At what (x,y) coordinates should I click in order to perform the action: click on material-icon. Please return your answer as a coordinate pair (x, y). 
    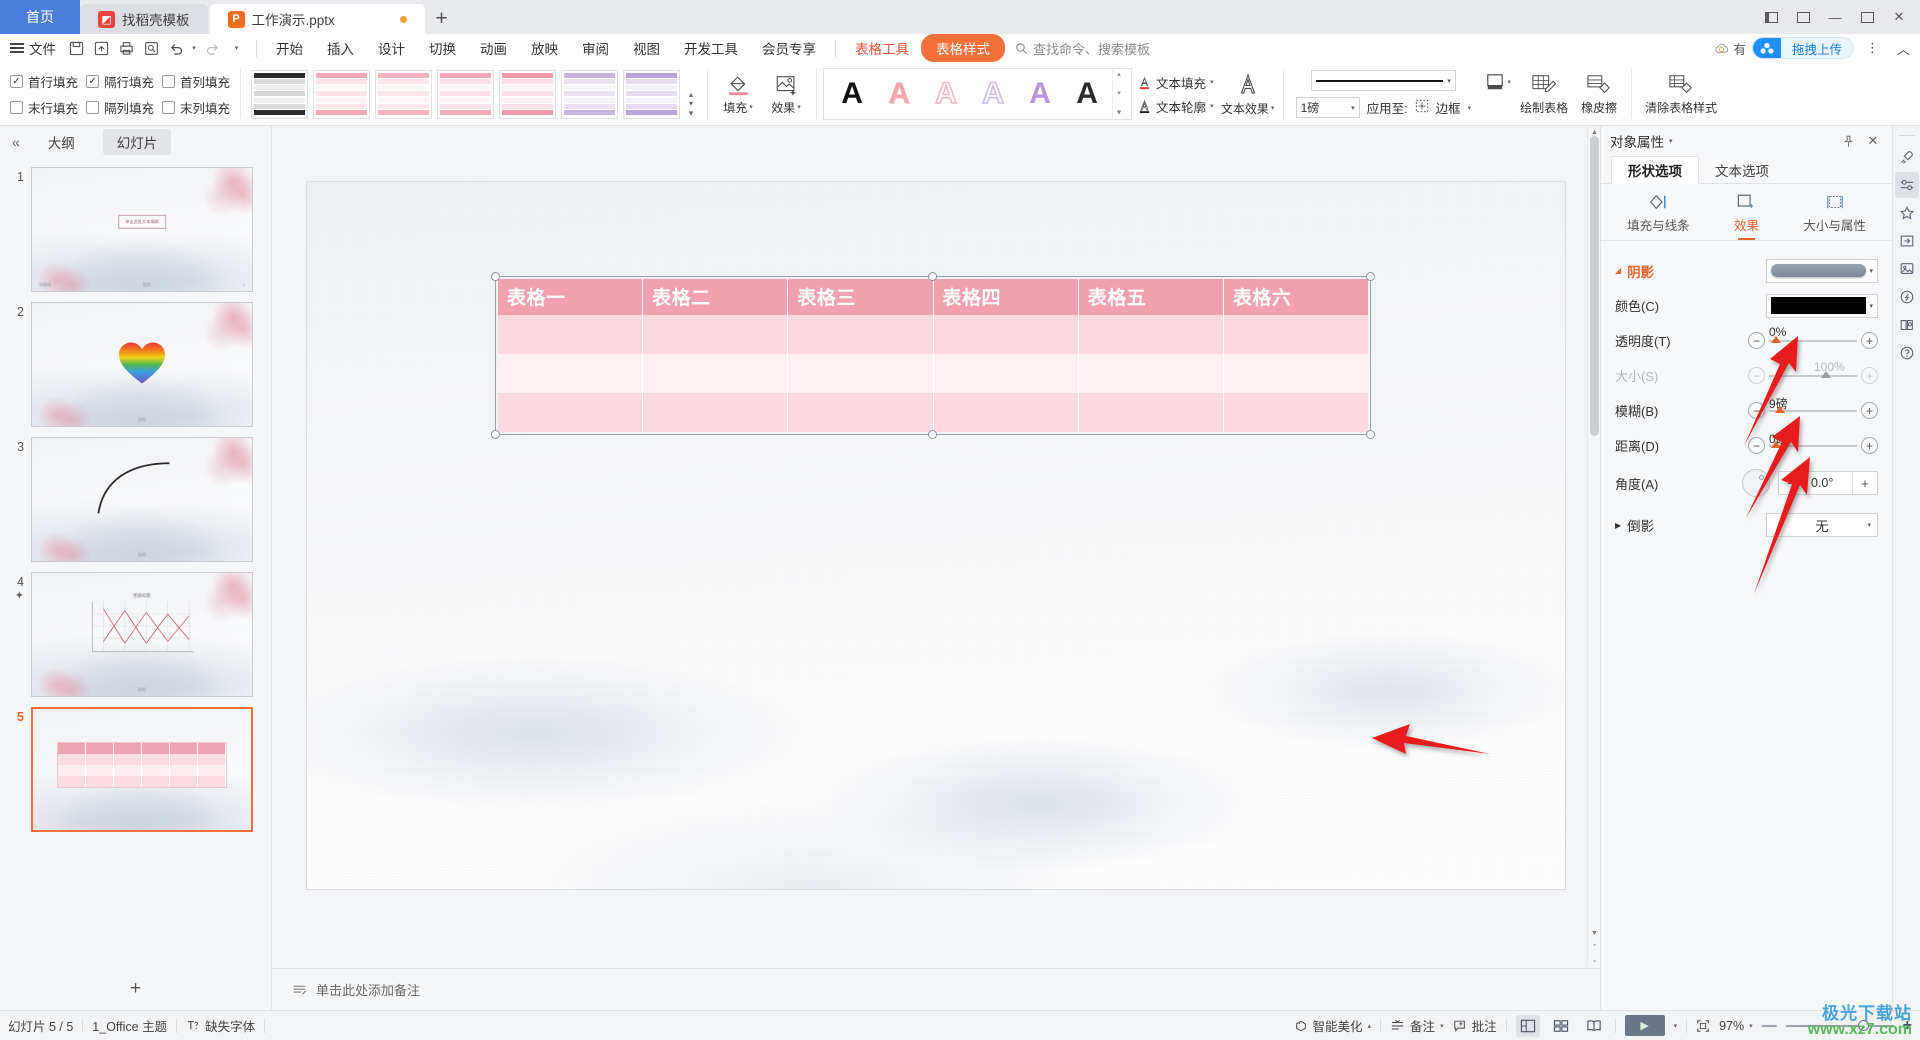
    Looking at the image, I should click on (1907, 269).